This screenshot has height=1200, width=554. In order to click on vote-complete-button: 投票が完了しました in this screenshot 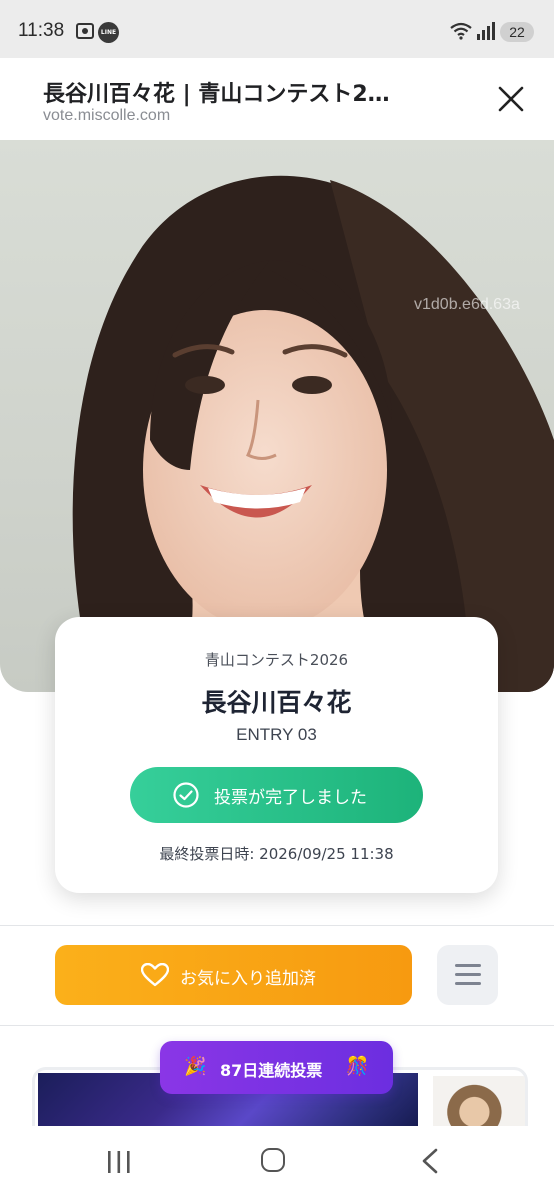, I will do `click(276, 795)`.